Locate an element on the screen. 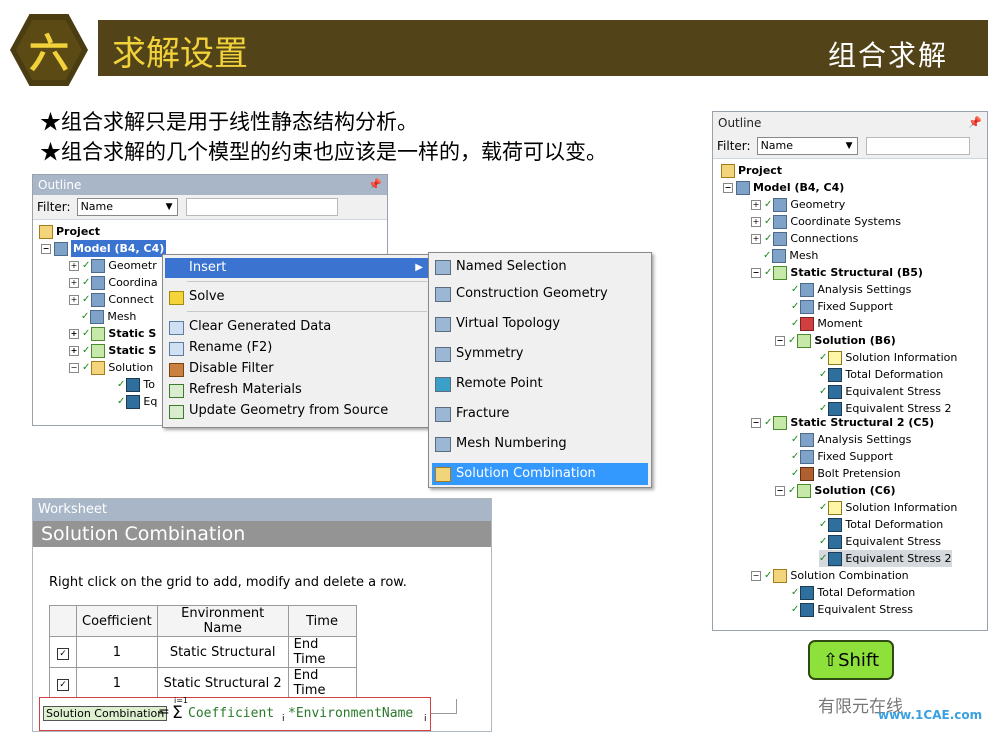  tree-static-1: + ✓ Static S is located at coordinates (112, 333).